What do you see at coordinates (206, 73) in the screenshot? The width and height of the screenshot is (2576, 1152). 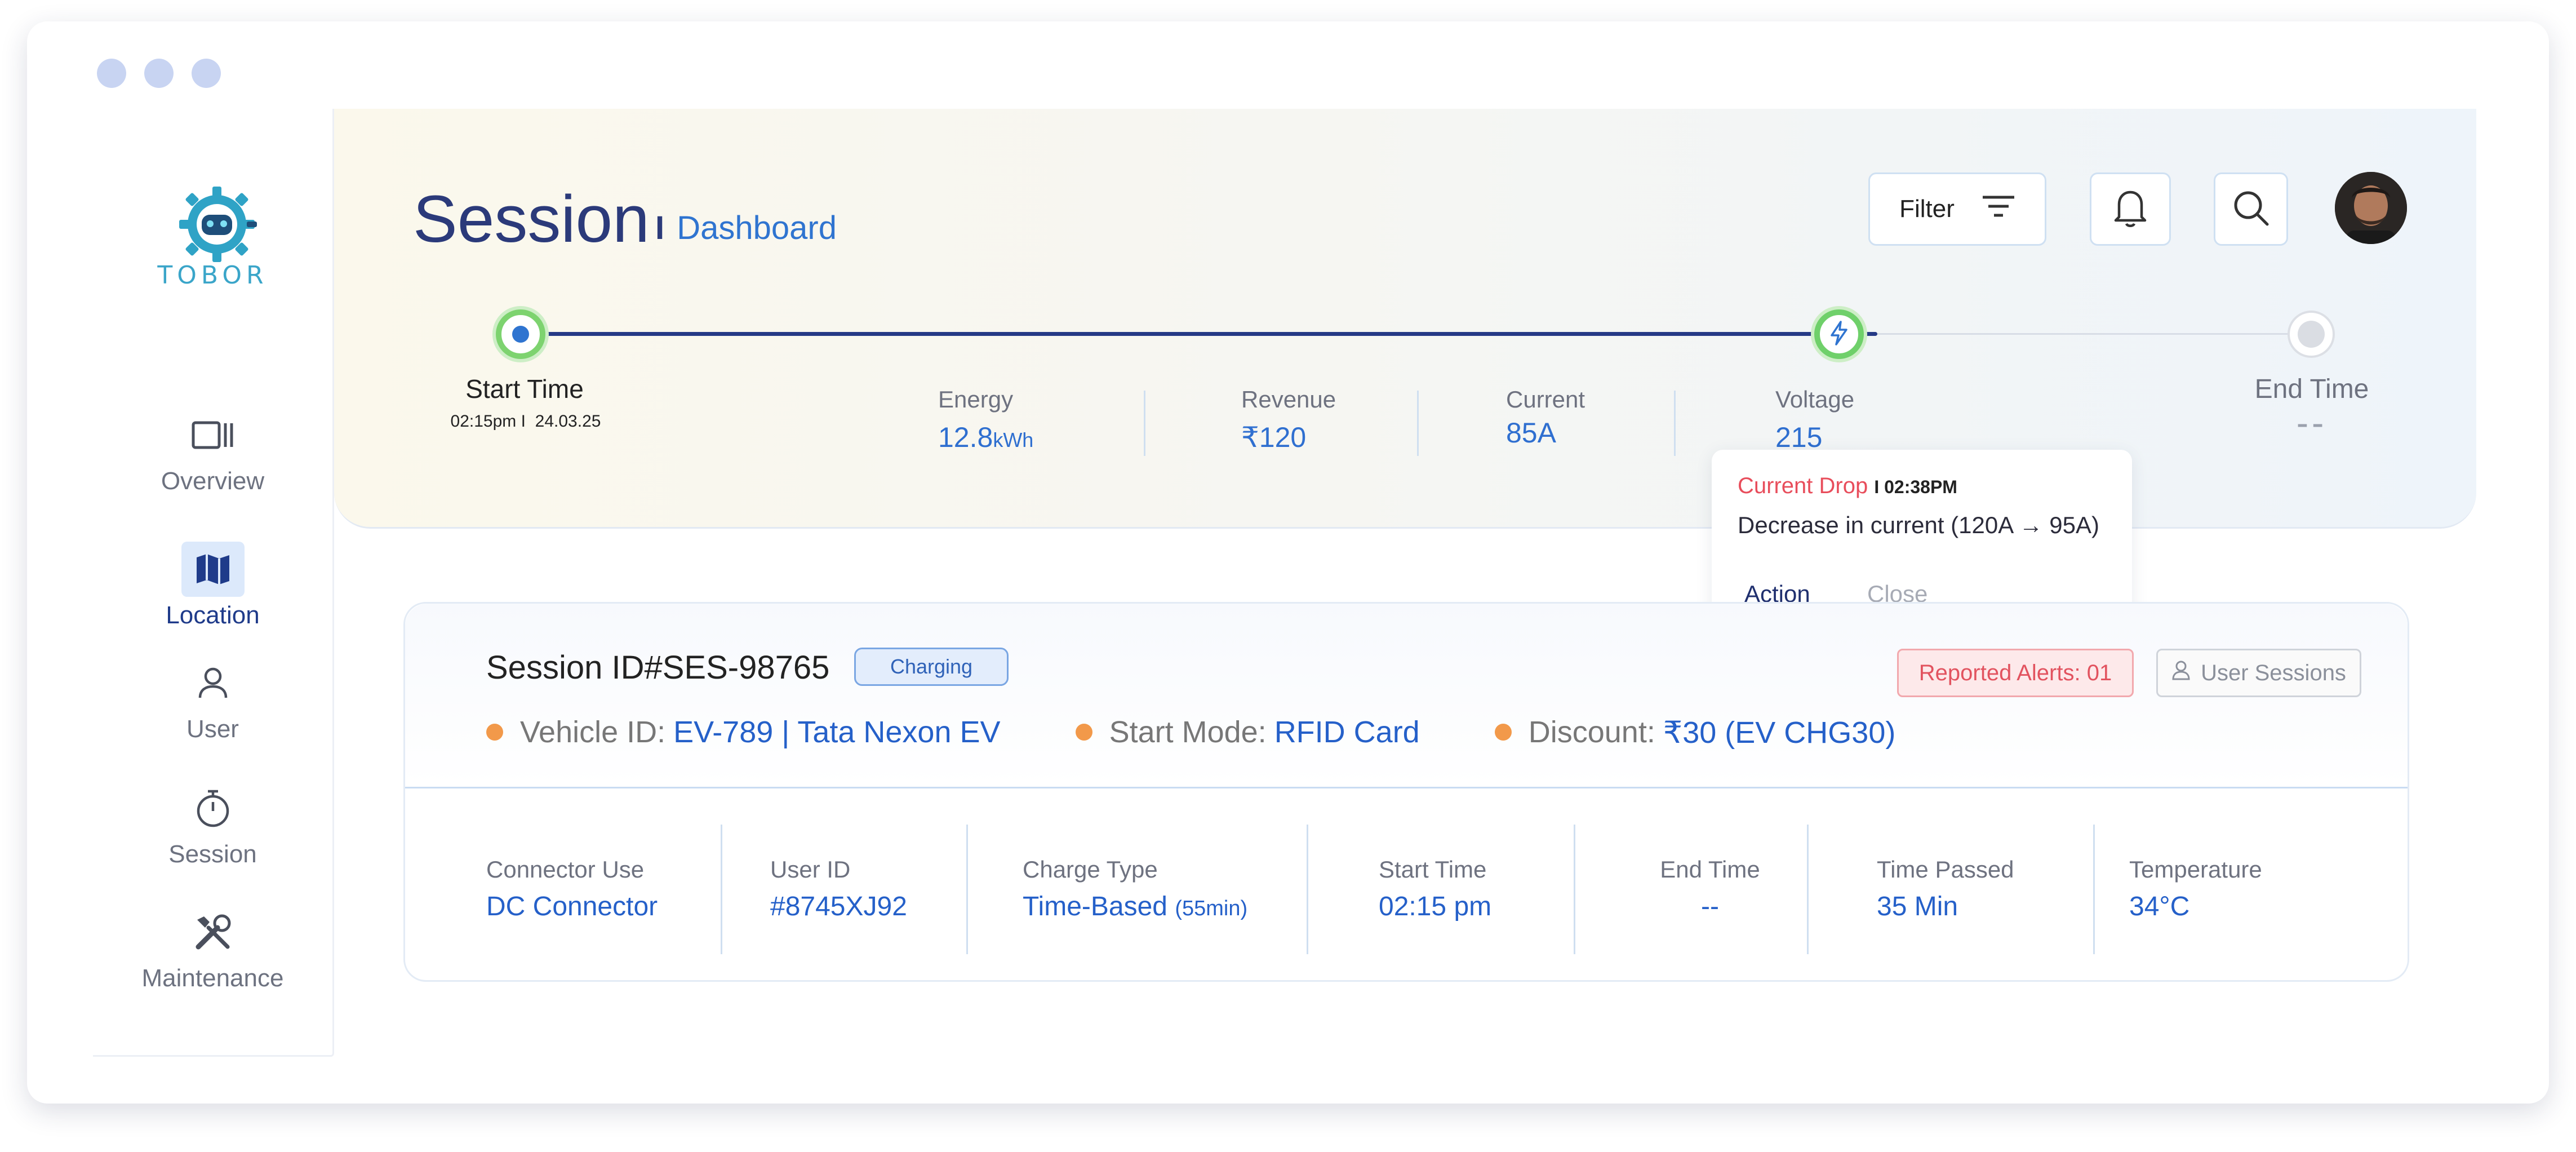 I see `window-dot-maximize` at bounding box center [206, 73].